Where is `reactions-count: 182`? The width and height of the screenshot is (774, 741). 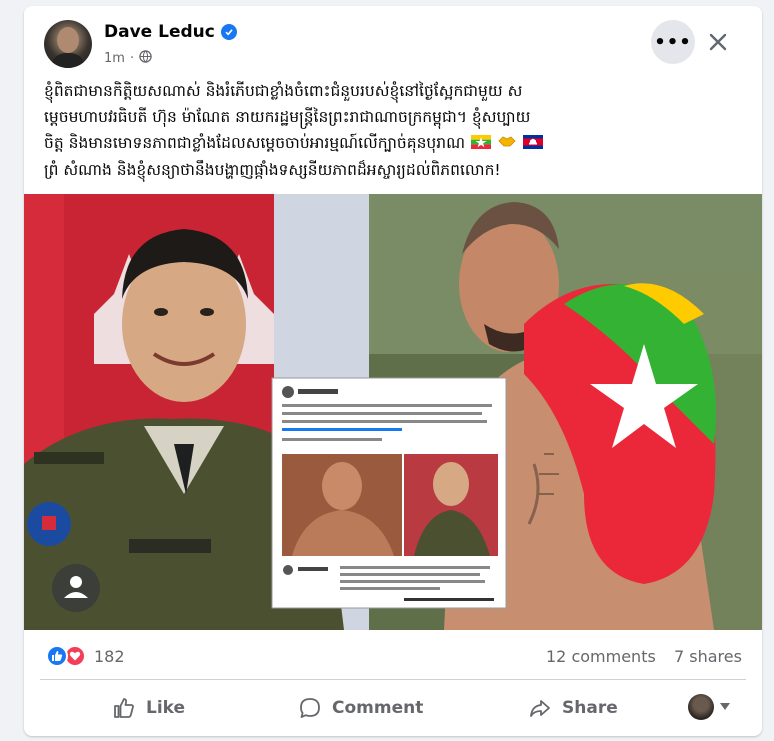 reactions-count: 182 is located at coordinates (109, 656).